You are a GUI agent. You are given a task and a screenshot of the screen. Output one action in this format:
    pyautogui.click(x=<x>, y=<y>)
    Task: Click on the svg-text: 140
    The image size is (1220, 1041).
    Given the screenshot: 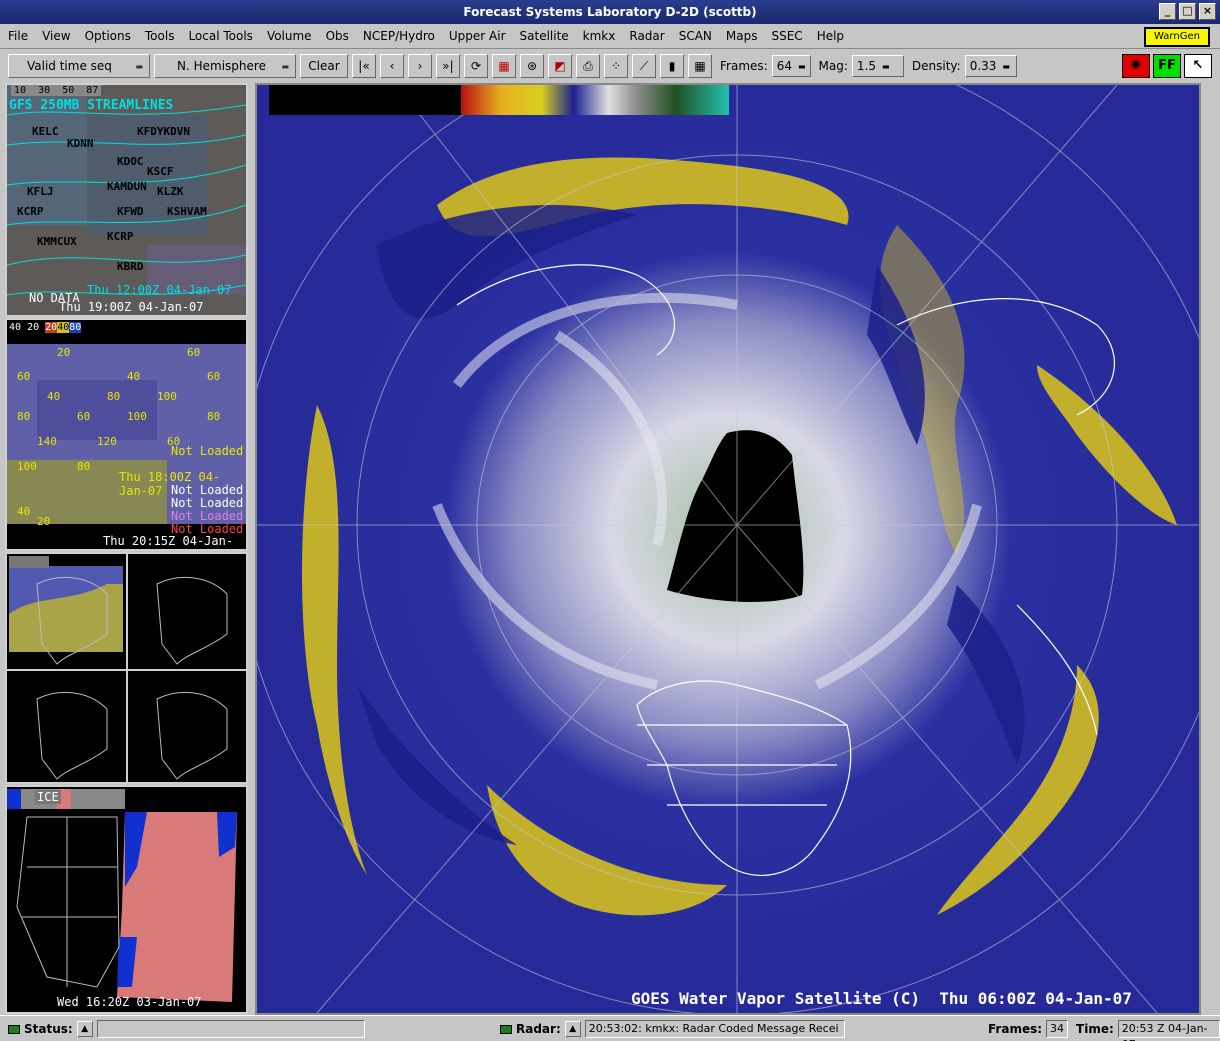 What is the action you would take?
    pyautogui.click(x=47, y=441)
    